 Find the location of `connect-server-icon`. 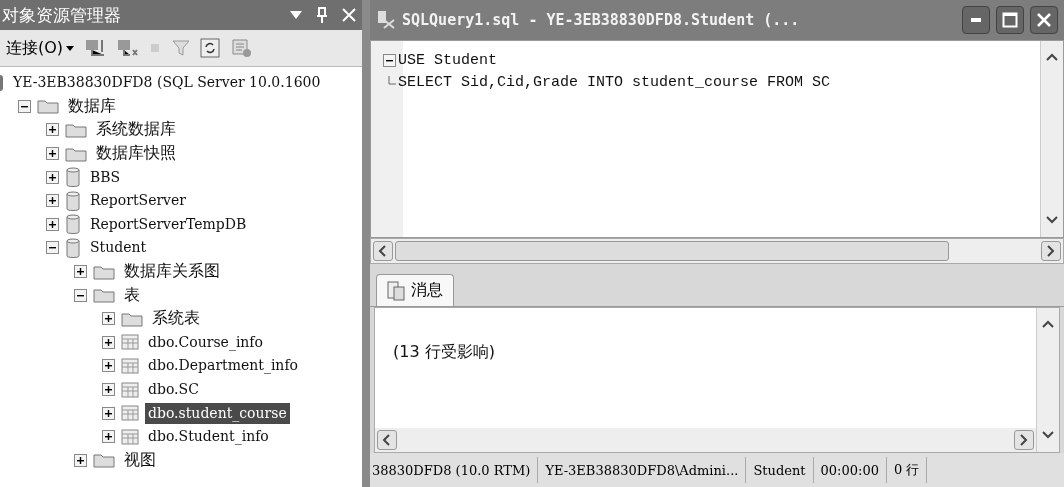

connect-server-icon is located at coordinates (95, 48).